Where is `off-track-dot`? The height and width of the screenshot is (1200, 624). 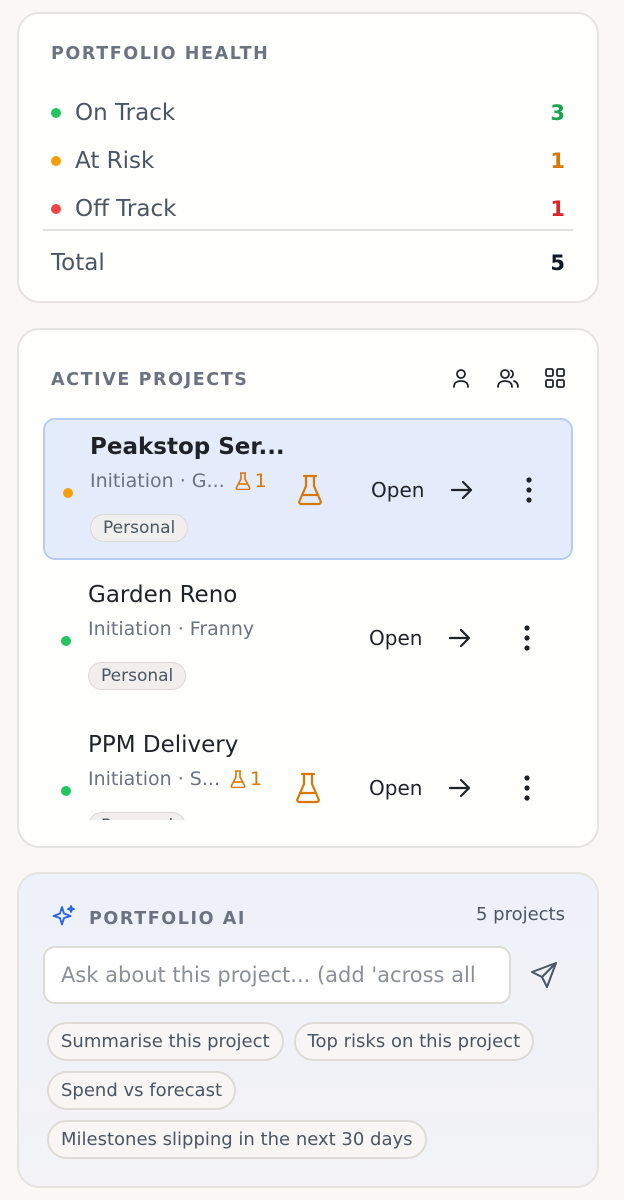 off-track-dot is located at coordinates (56, 209).